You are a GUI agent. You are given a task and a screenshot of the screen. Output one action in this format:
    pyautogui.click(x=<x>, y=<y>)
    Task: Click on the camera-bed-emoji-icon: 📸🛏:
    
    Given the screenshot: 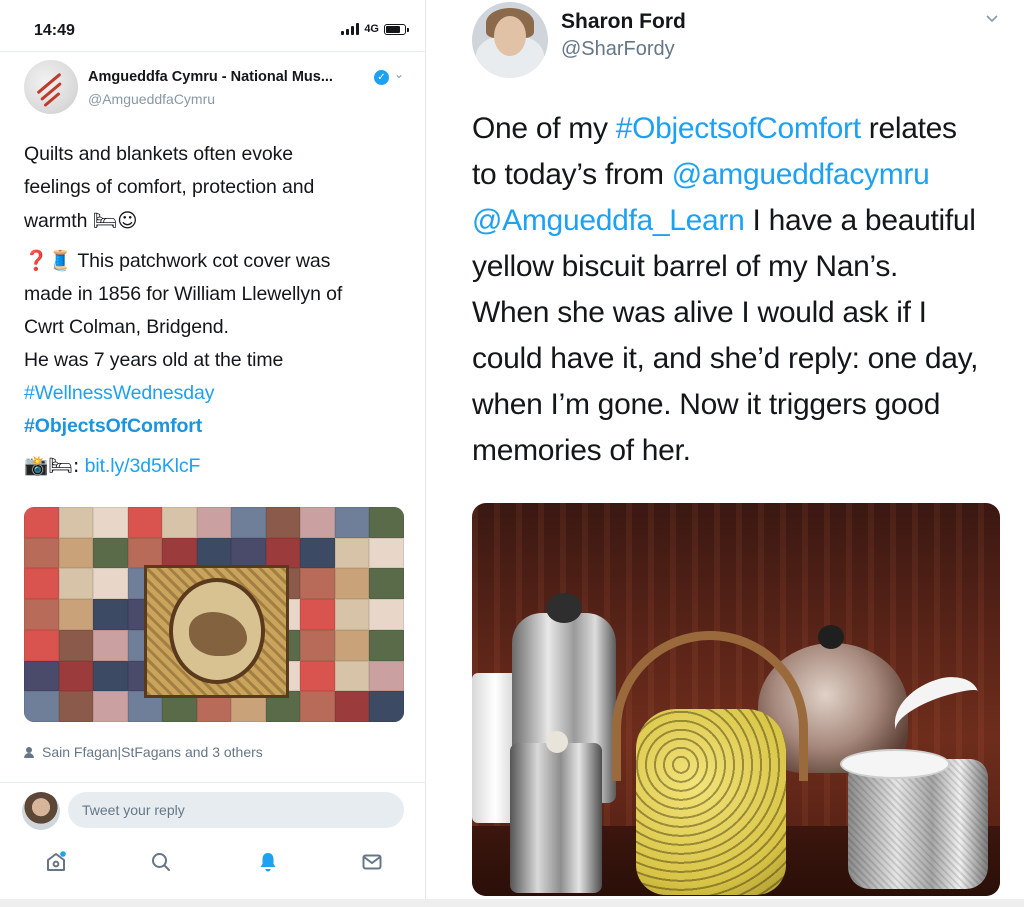 What is the action you would take?
    pyautogui.click(x=52, y=465)
    